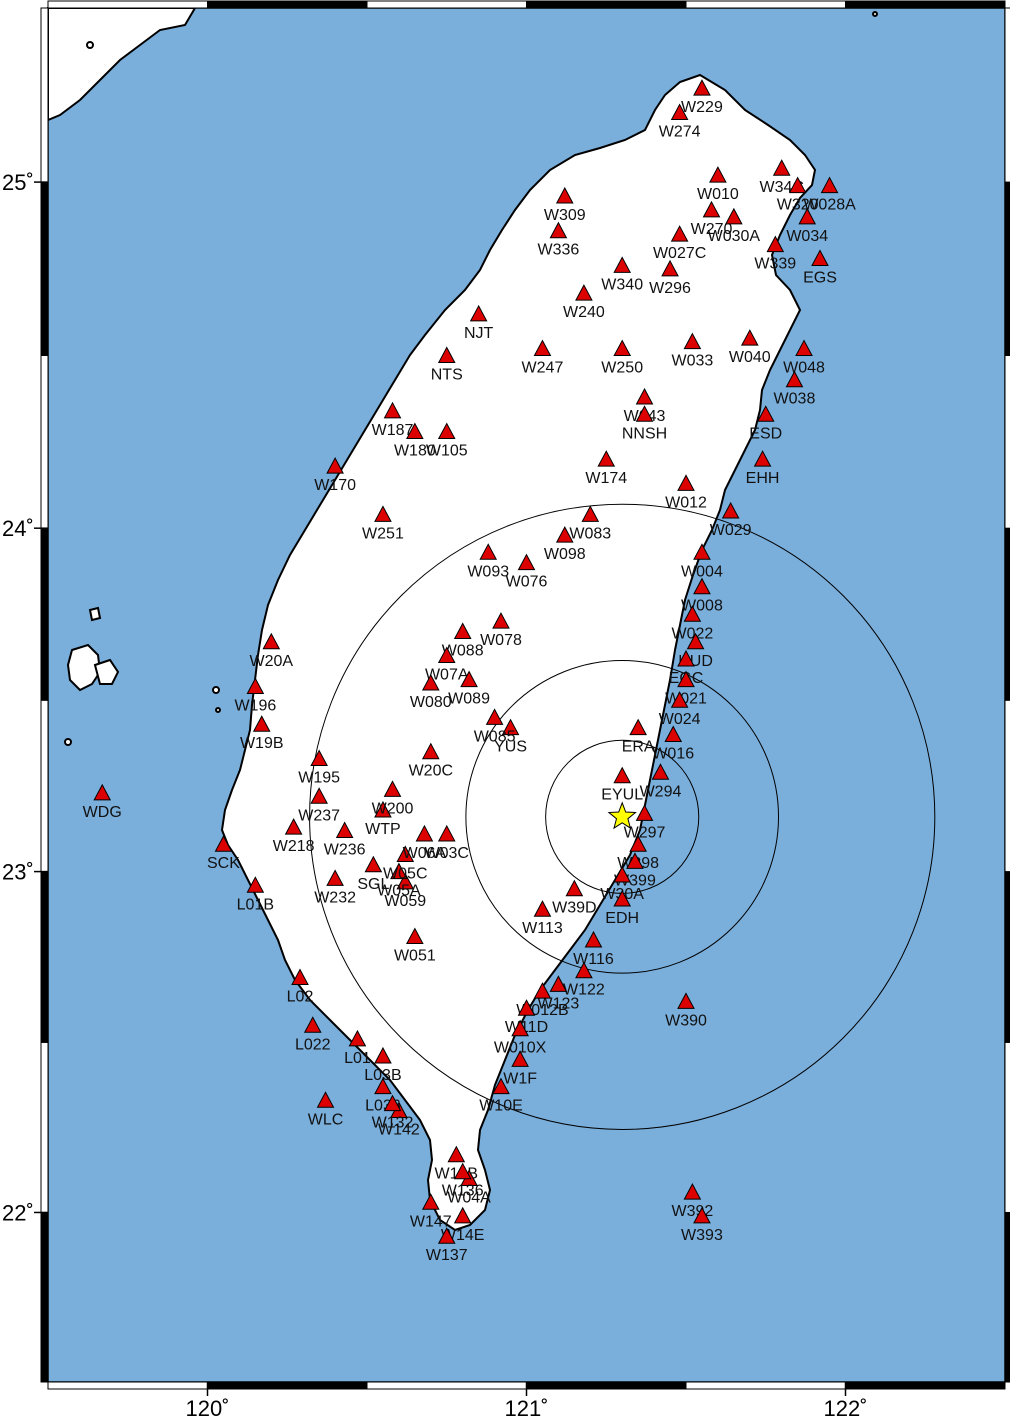 This screenshot has height=1420, width=1010. I want to click on station-label: L01B, so click(255, 904).